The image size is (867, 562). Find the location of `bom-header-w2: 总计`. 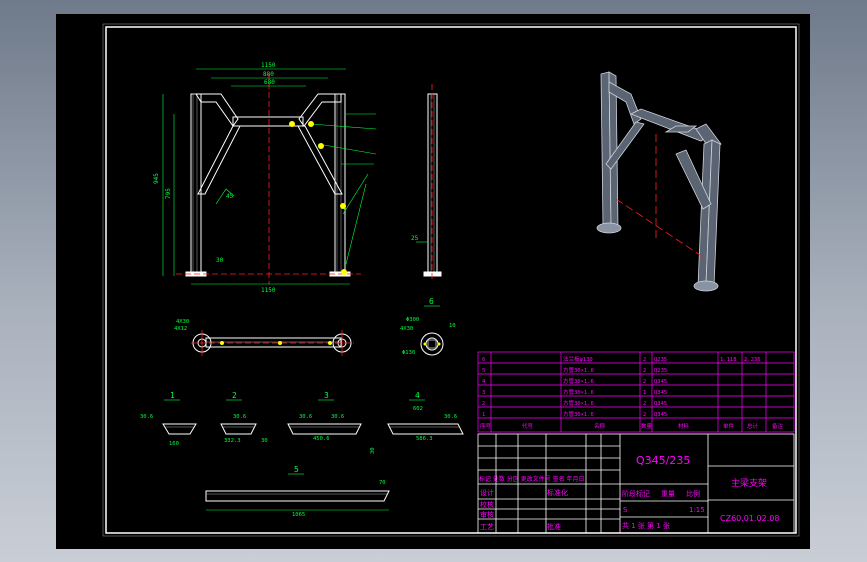

bom-header-w2: 总计 is located at coordinates (753, 426).